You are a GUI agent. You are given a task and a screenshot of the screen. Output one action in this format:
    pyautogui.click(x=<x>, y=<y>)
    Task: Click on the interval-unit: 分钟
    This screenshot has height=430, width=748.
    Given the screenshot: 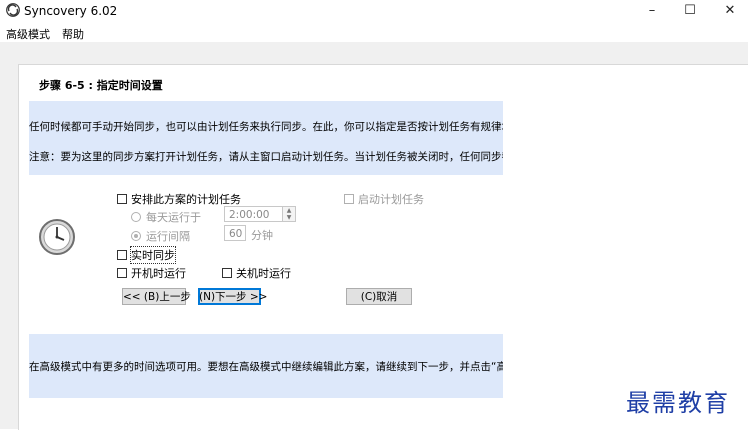 What is the action you would take?
    pyautogui.click(x=262, y=235)
    